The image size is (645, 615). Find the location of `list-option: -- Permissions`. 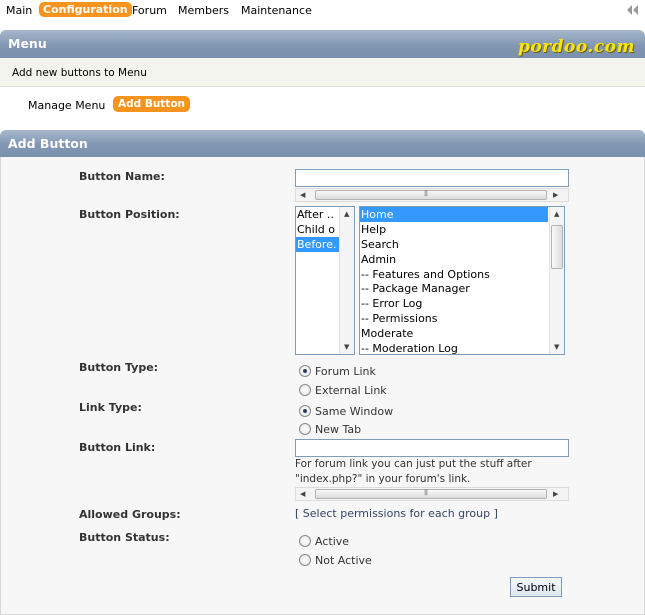

list-option: -- Permissions is located at coordinates (454, 318).